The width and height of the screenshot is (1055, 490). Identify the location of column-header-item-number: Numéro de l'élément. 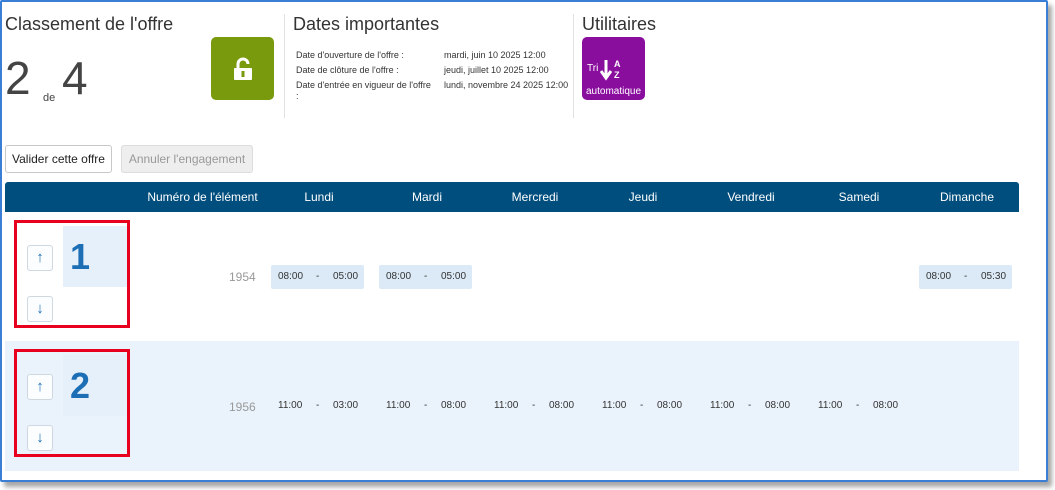
(202, 197).